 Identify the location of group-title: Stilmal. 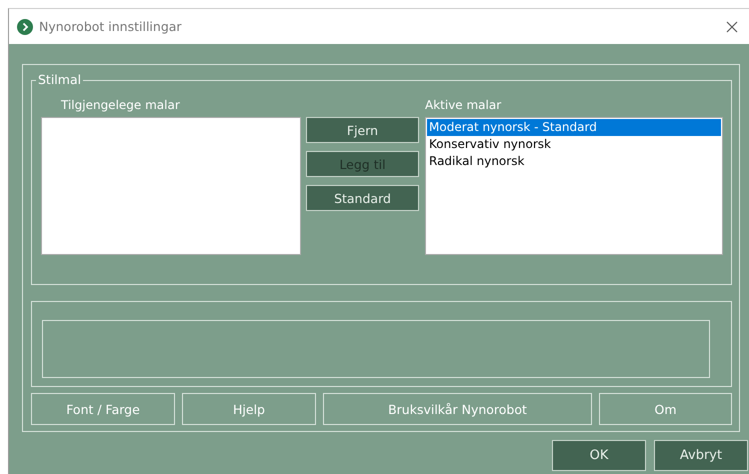
(60, 79).